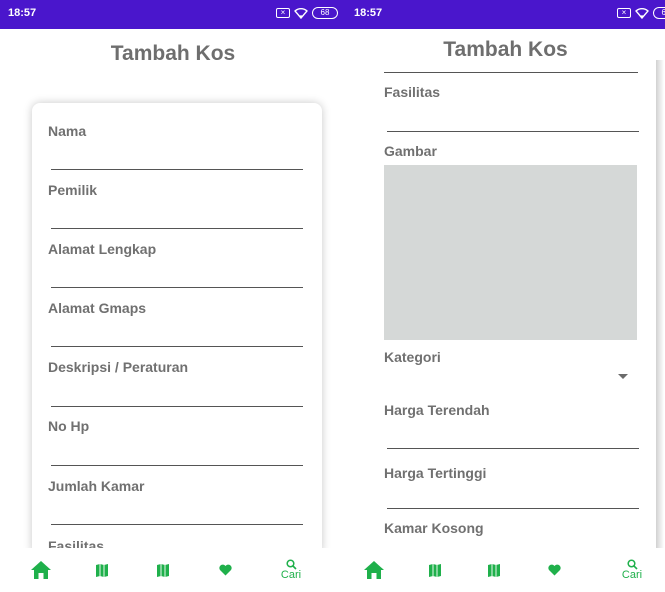  Describe the element at coordinates (511, 151) in the screenshot. I see `field-gambar: Gambar` at that location.